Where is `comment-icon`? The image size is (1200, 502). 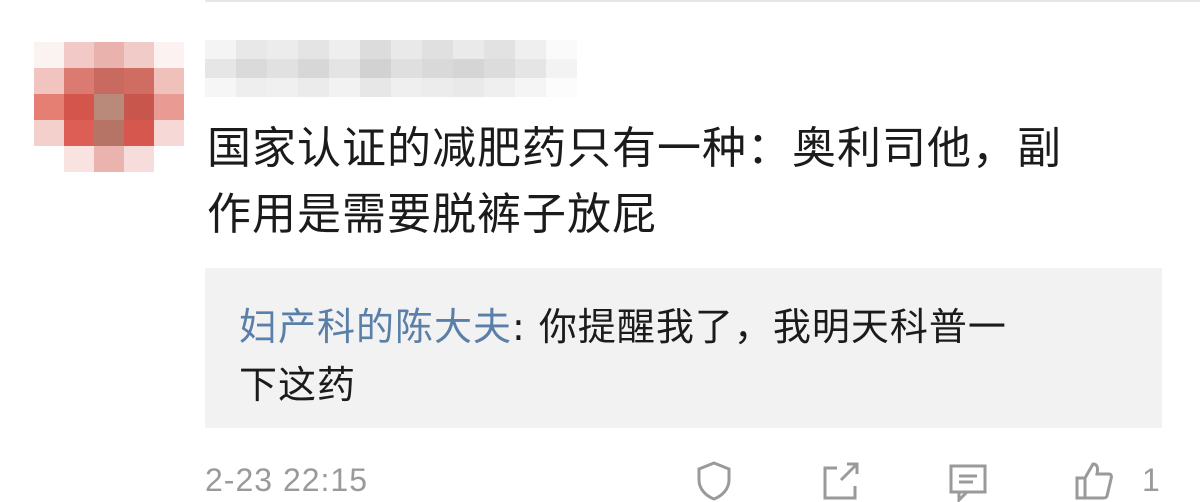
comment-icon is located at coordinates (968, 481).